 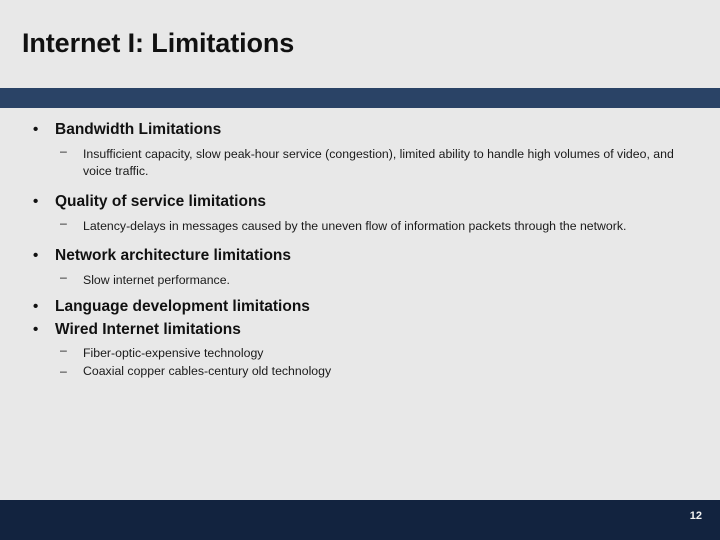 I want to click on header-accent-bar, so click(x=360, y=98).